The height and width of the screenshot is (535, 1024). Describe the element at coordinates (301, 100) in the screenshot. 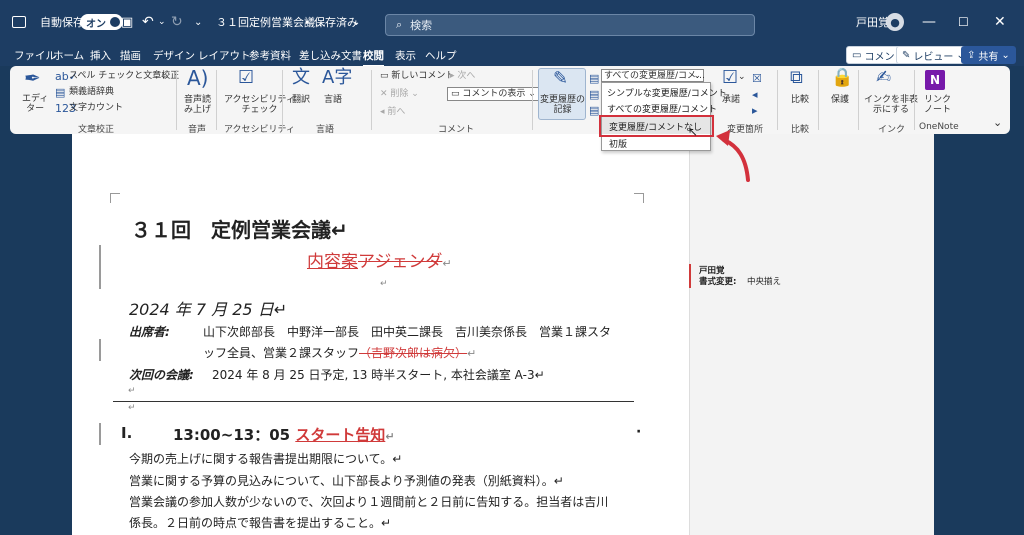

I see `translate-button: 翻訳` at that location.